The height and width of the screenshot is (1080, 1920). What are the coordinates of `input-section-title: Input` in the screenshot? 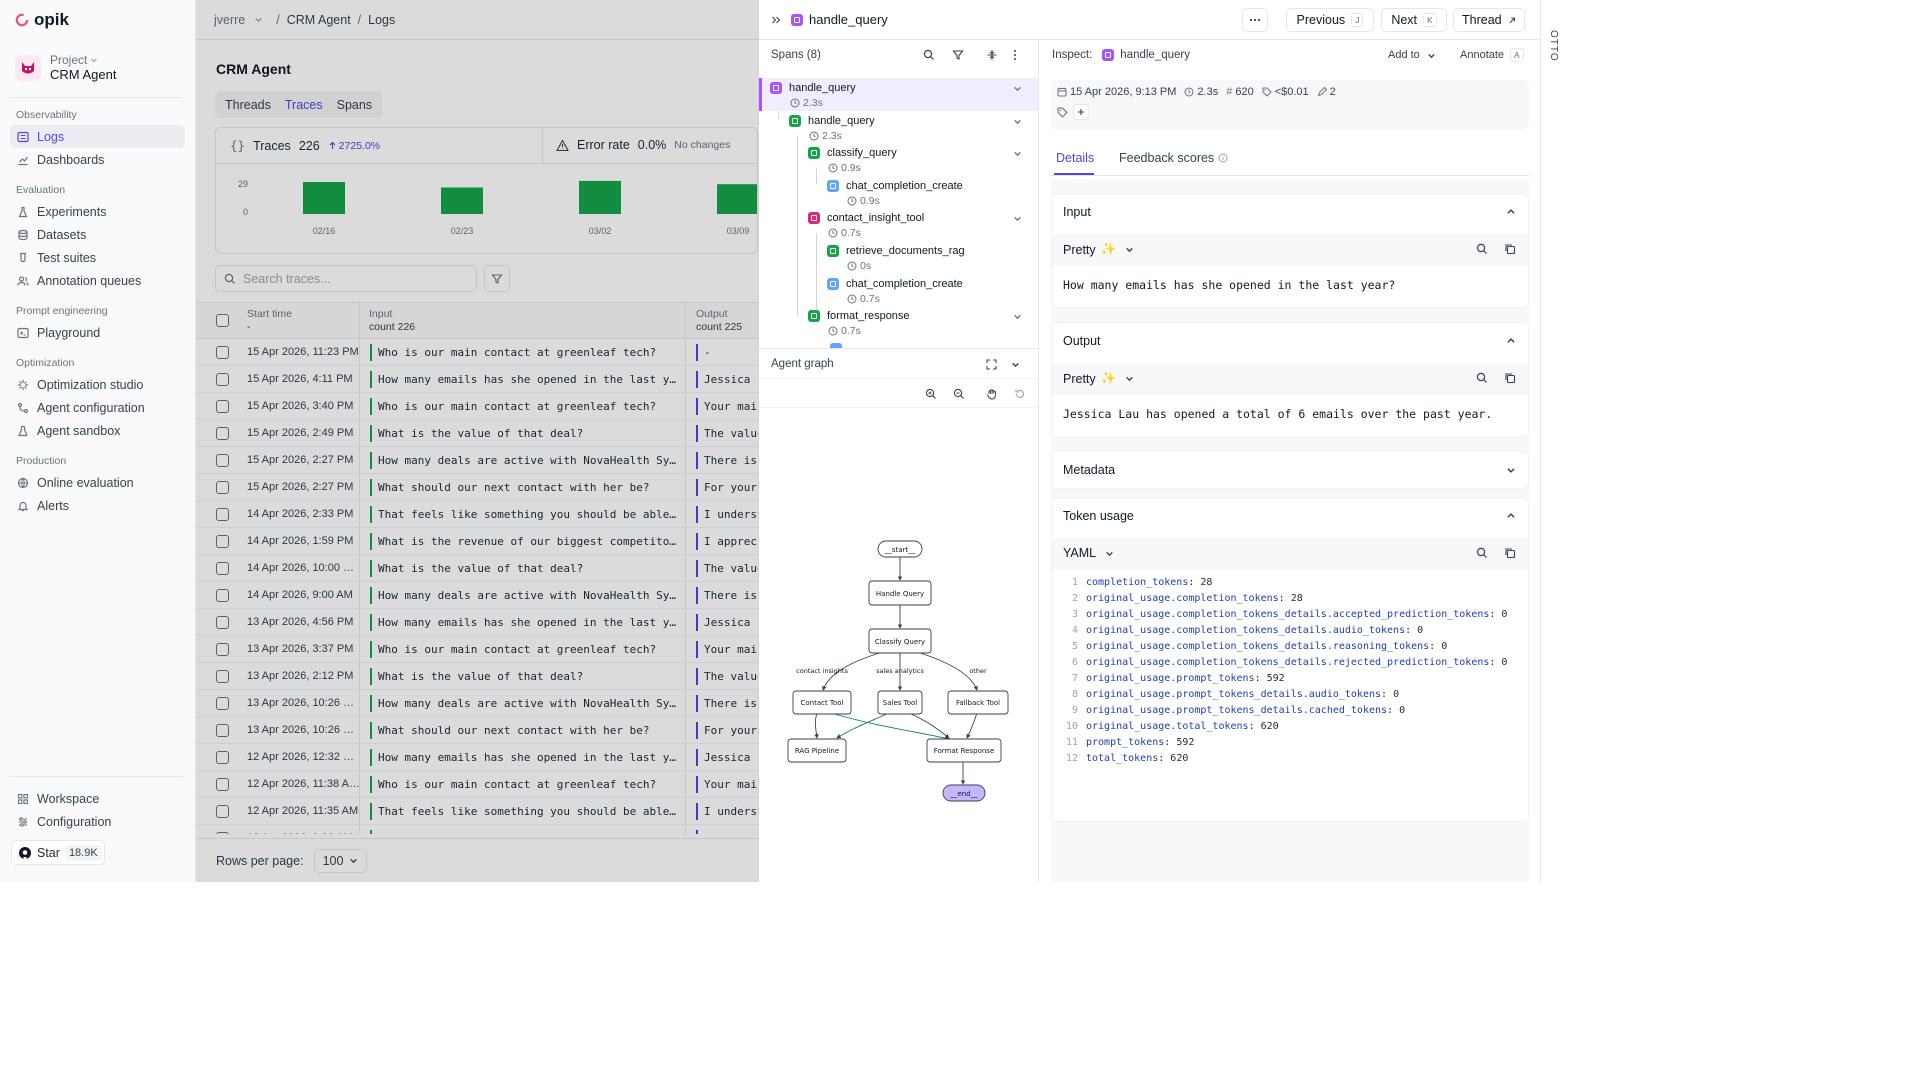 It's located at (1077, 212).